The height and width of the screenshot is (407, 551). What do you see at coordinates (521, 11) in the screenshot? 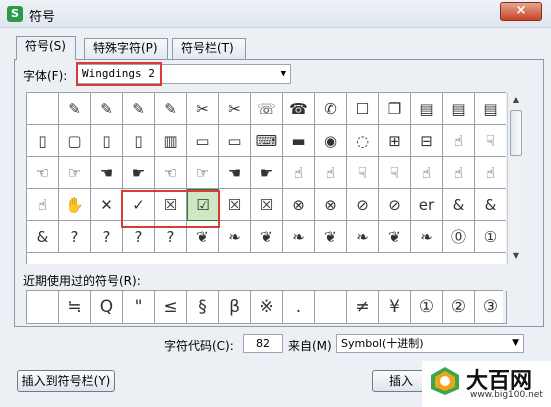
I see `close-button: ×` at bounding box center [521, 11].